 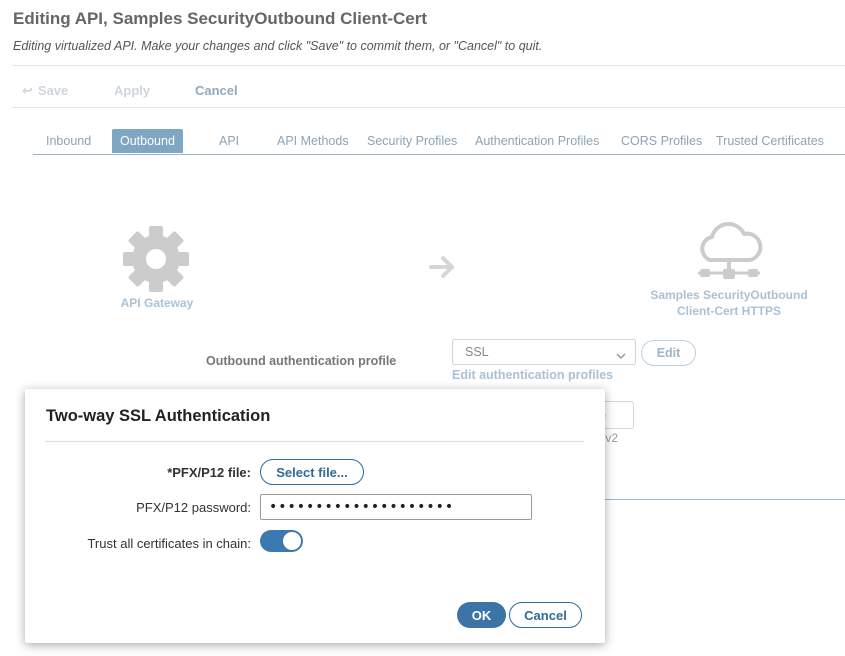 I want to click on tab-trusted-certificates: Trusted Certificates, so click(x=770, y=141).